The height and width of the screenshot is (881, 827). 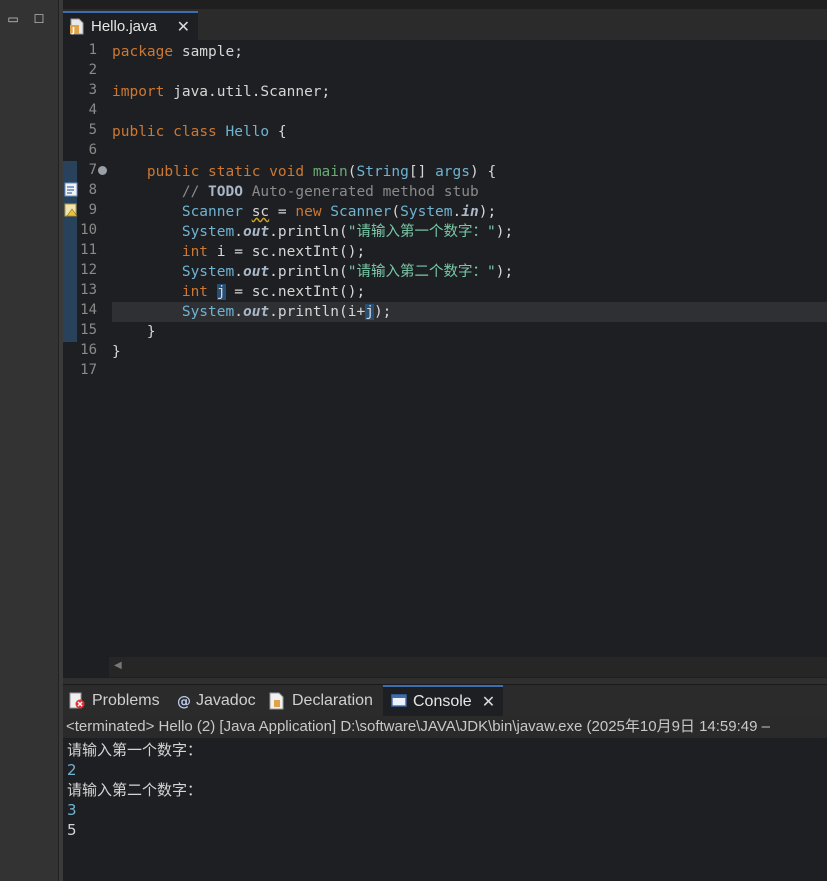 I want to click on line-number: 9, so click(x=92, y=210).